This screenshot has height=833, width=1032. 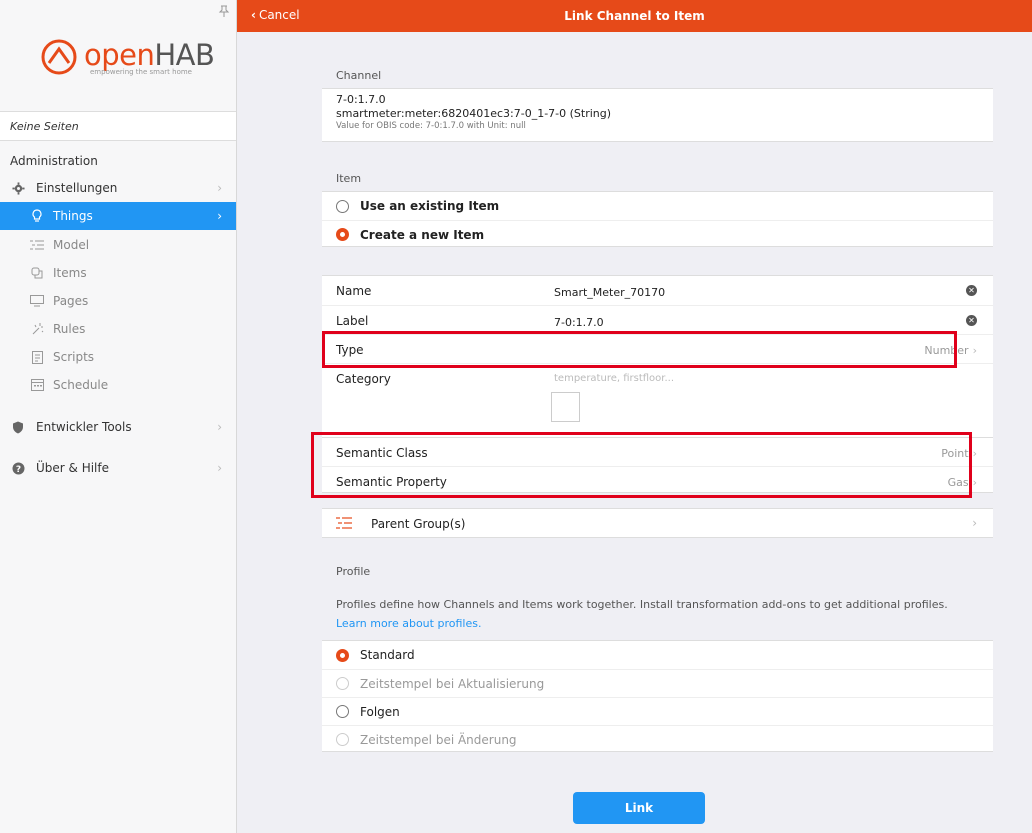 What do you see at coordinates (657, 348) in the screenshot?
I see `type-row: Type Number ›` at bounding box center [657, 348].